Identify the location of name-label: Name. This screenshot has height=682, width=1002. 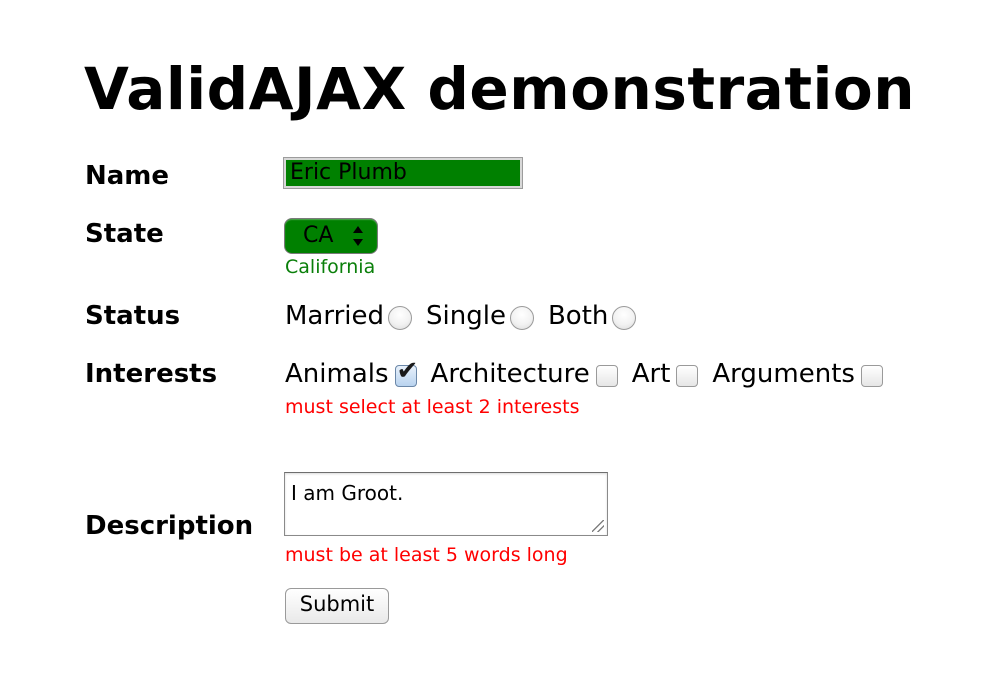
(127, 176).